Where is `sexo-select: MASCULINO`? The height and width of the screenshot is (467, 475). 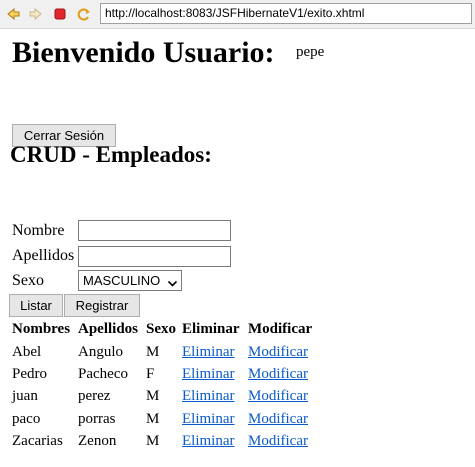
sexo-select: MASCULINO is located at coordinates (130, 280).